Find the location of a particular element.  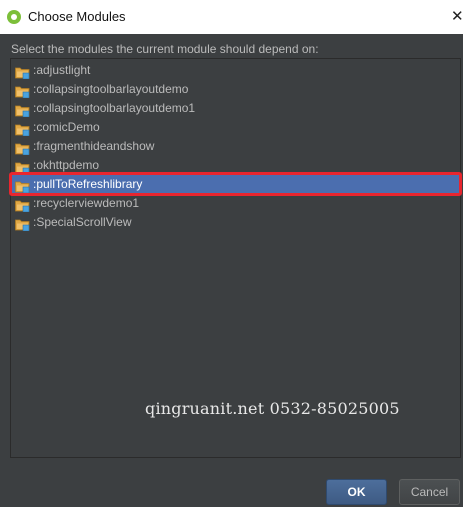

module-name-label: :collapsingtoolbarlayoutdemo is located at coordinates (111, 89).